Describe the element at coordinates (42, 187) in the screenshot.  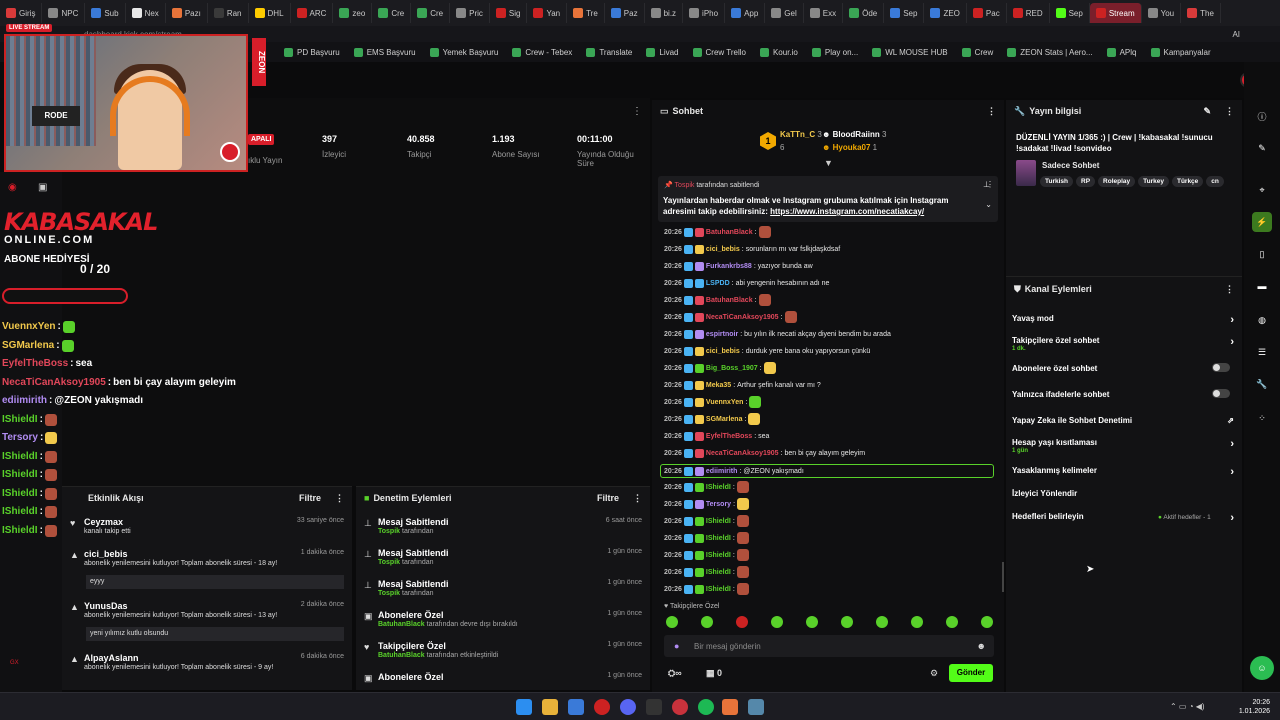
I see `dashboard-icon: ▣` at that location.